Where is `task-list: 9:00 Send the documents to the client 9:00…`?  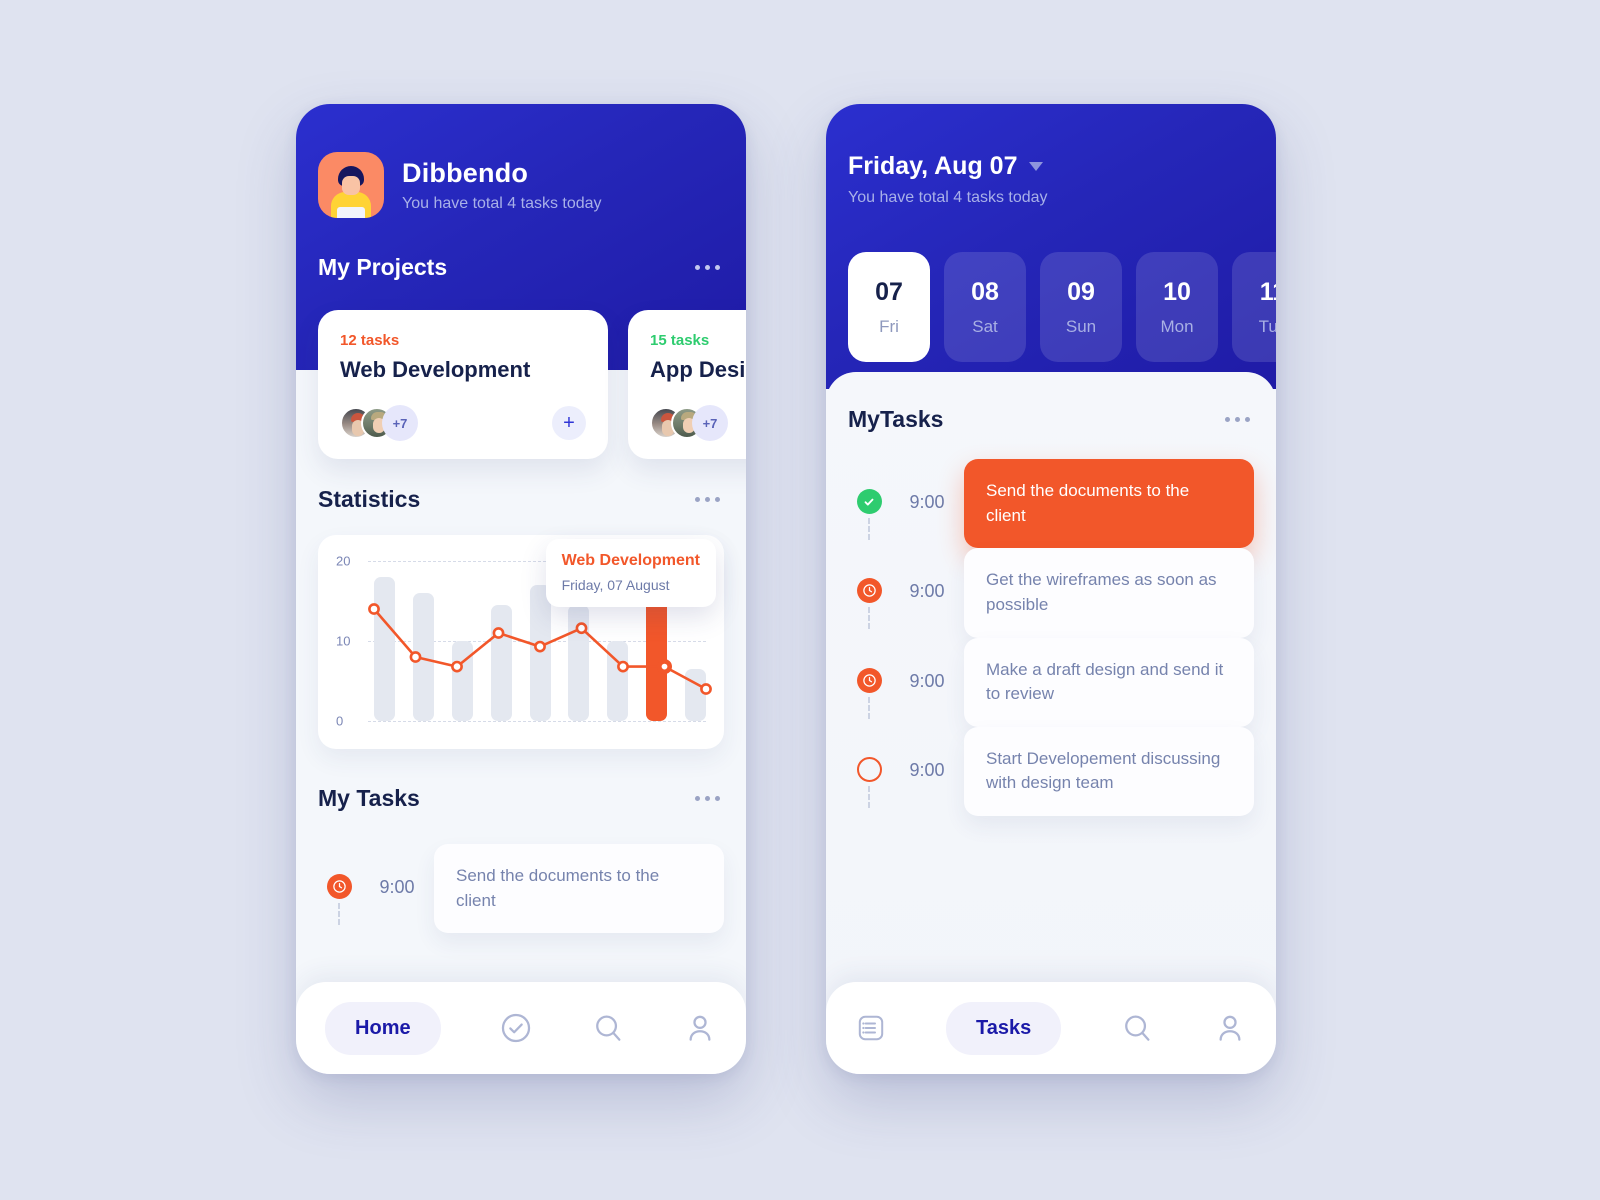
task-list: 9:00 Send the documents to the client 9:00… is located at coordinates (1051, 638).